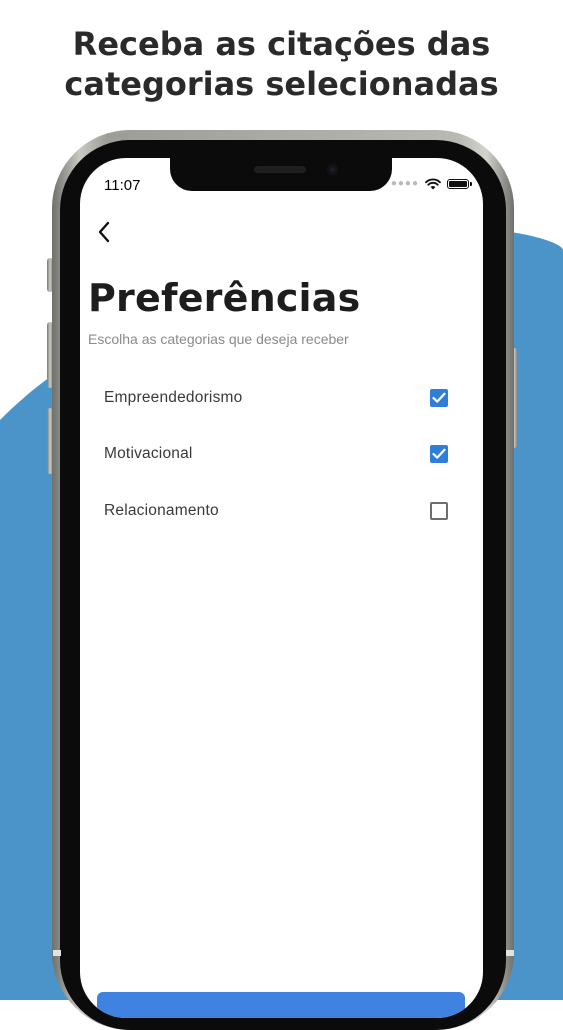 The width and height of the screenshot is (563, 1030). Describe the element at coordinates (224, 298) in the screenshot. I see `page-title: Preferências` at that location.